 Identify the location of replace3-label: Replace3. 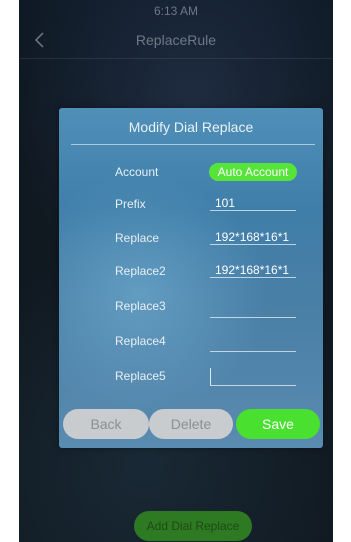
(140, 306).